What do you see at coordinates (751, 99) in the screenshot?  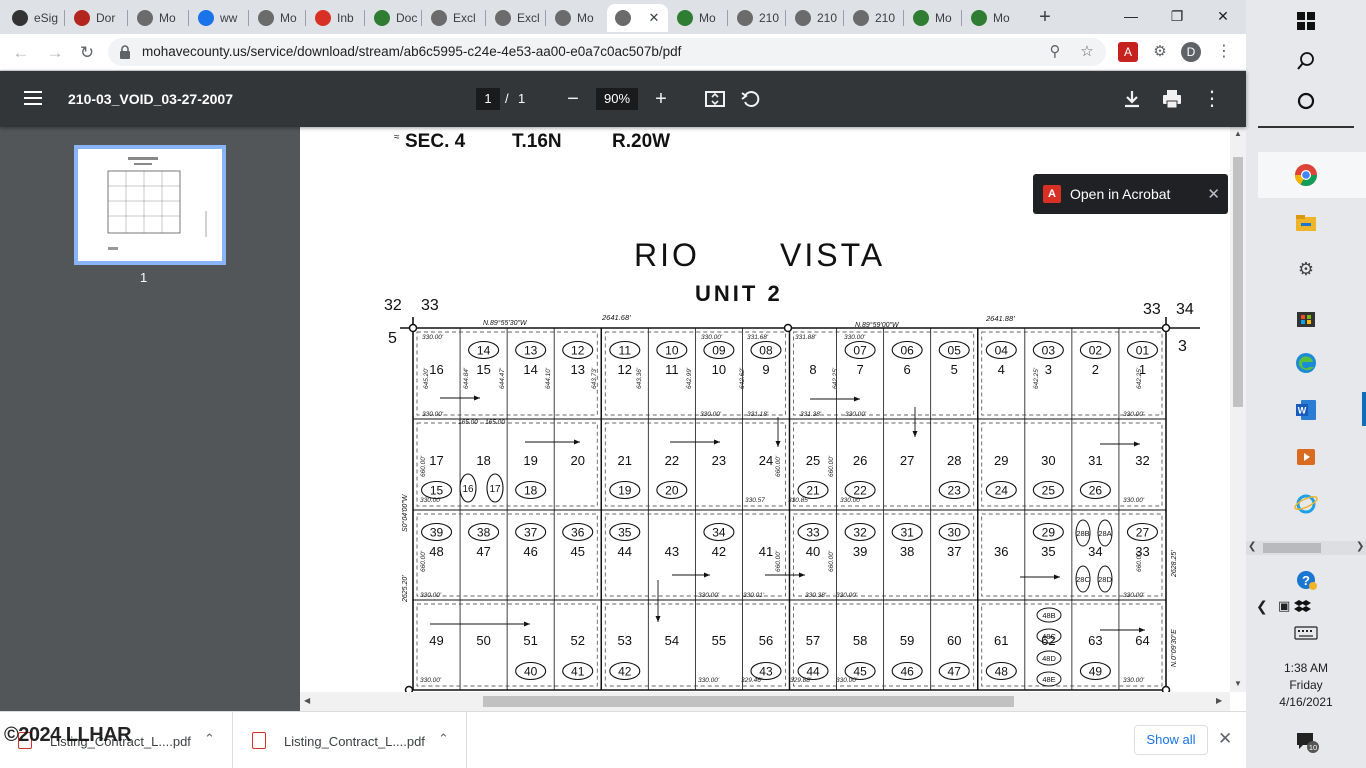 I see `rotate-icon` at bounding box center [751, 99].